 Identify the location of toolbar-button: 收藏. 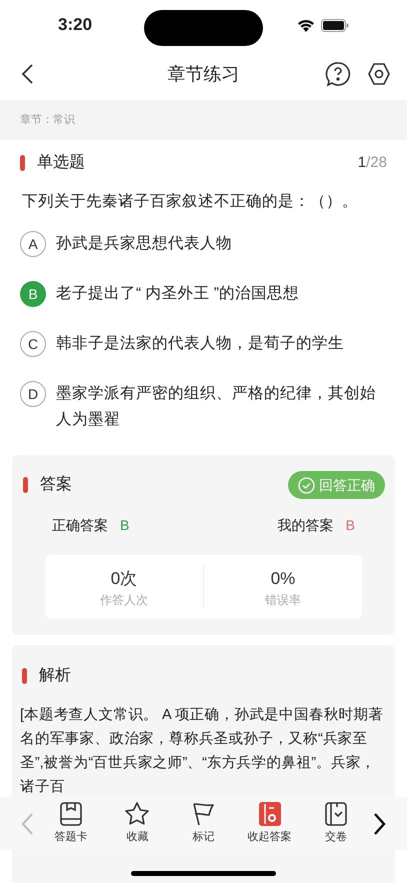
(137, 823).